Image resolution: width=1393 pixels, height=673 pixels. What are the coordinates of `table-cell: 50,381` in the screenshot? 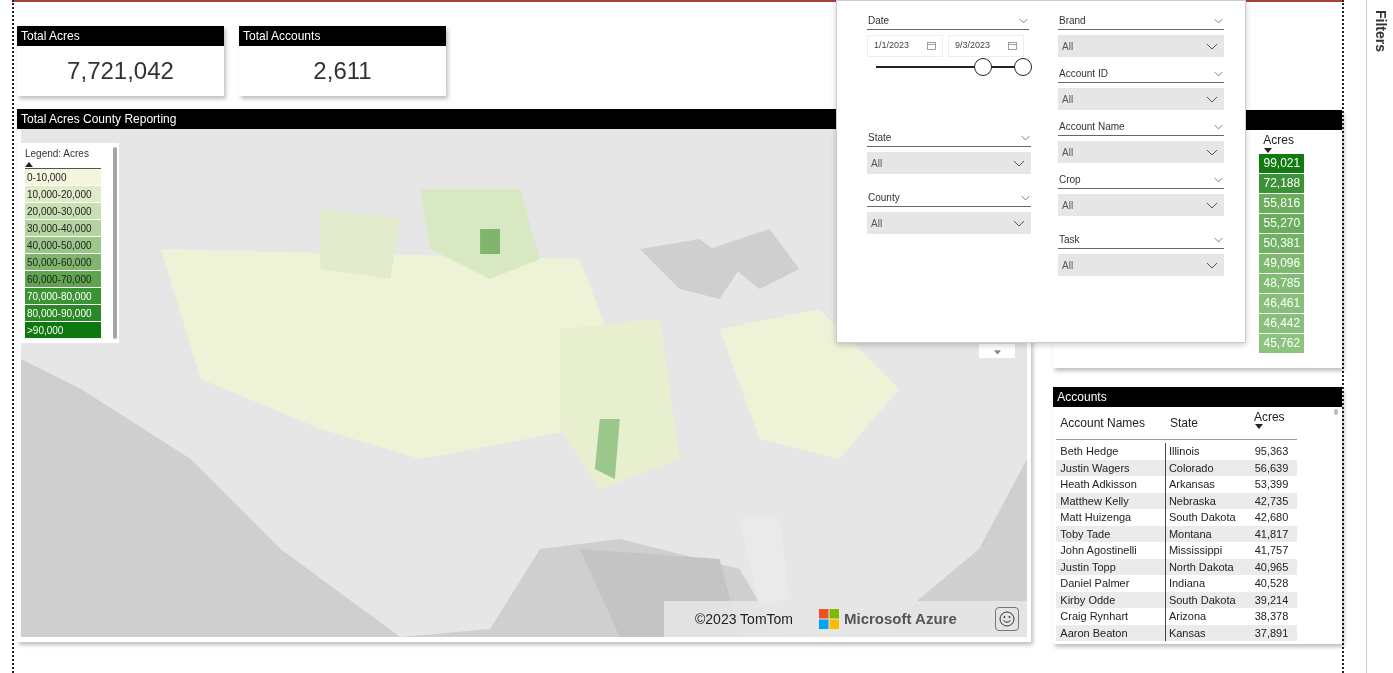 It's located at (1282, 243).